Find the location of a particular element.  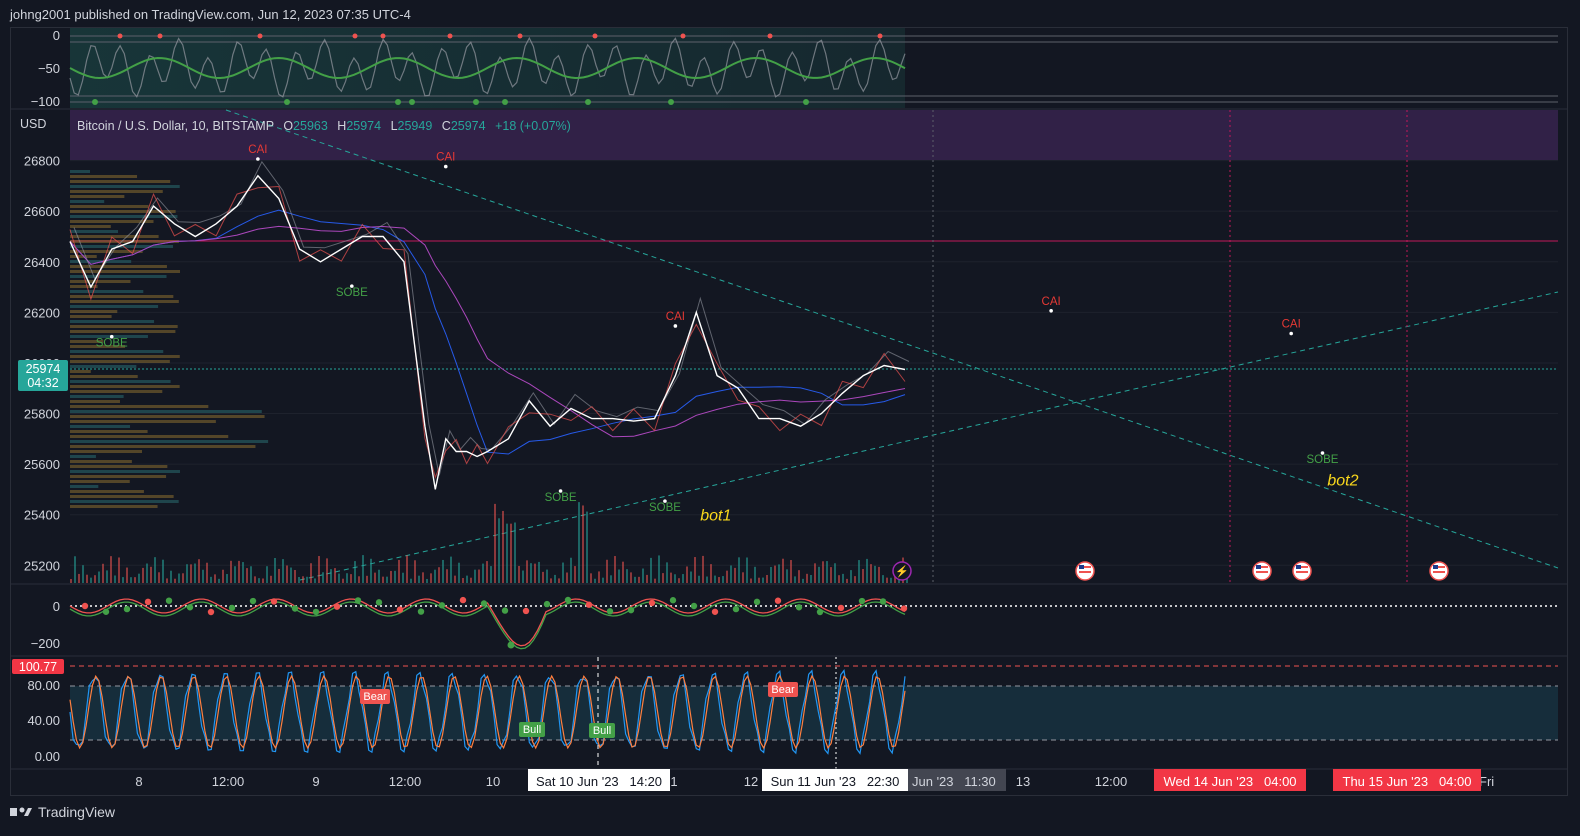

low-value: 25949 is located at coordinates (415, 126).